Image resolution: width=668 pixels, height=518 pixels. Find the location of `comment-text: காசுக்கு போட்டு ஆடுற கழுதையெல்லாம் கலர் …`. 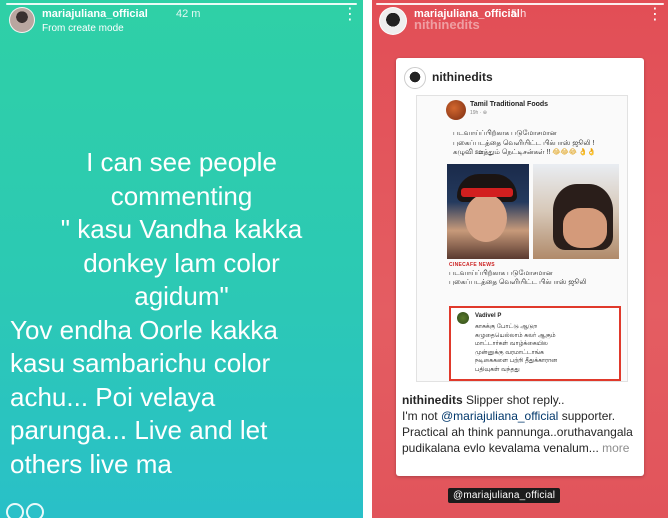

comment-text: காசுக்கு போட்டு ஆடுற கழுதையெல்லாம் கலர் … is located at coordinates (516, 348).